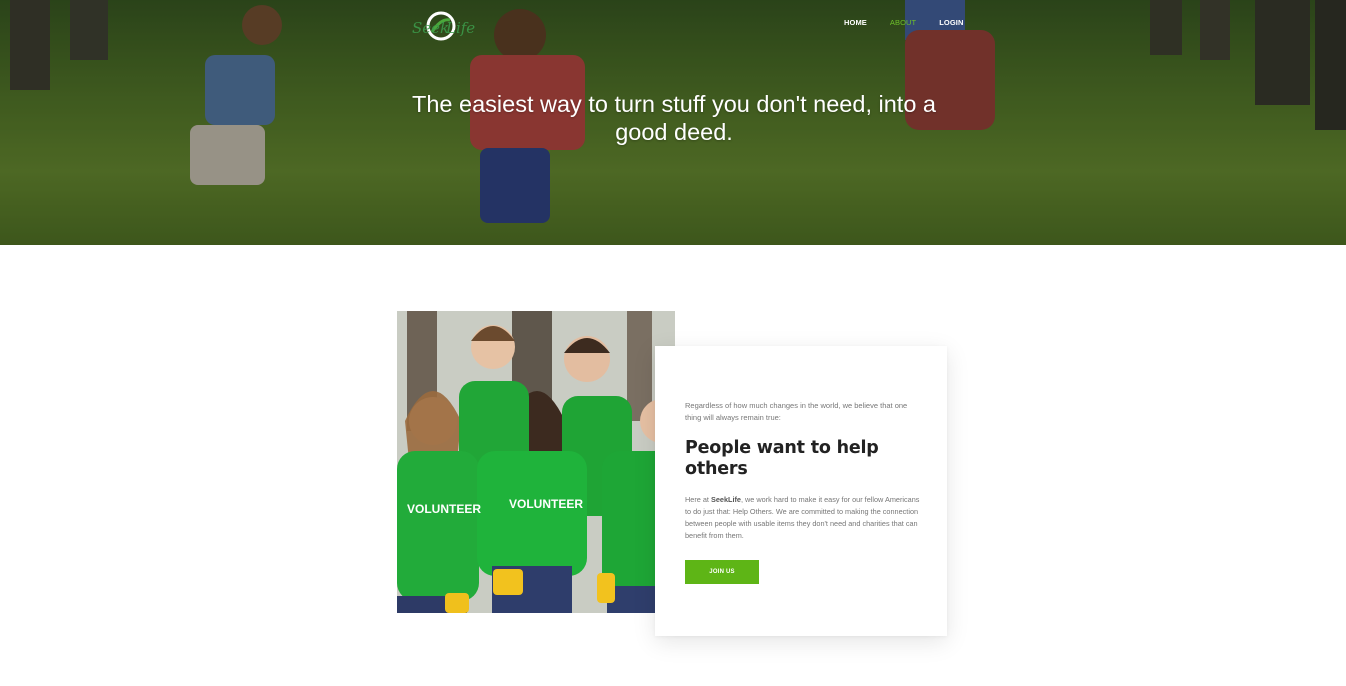  I want to click on nav-login-link: LOGIN, so click(951, 22).